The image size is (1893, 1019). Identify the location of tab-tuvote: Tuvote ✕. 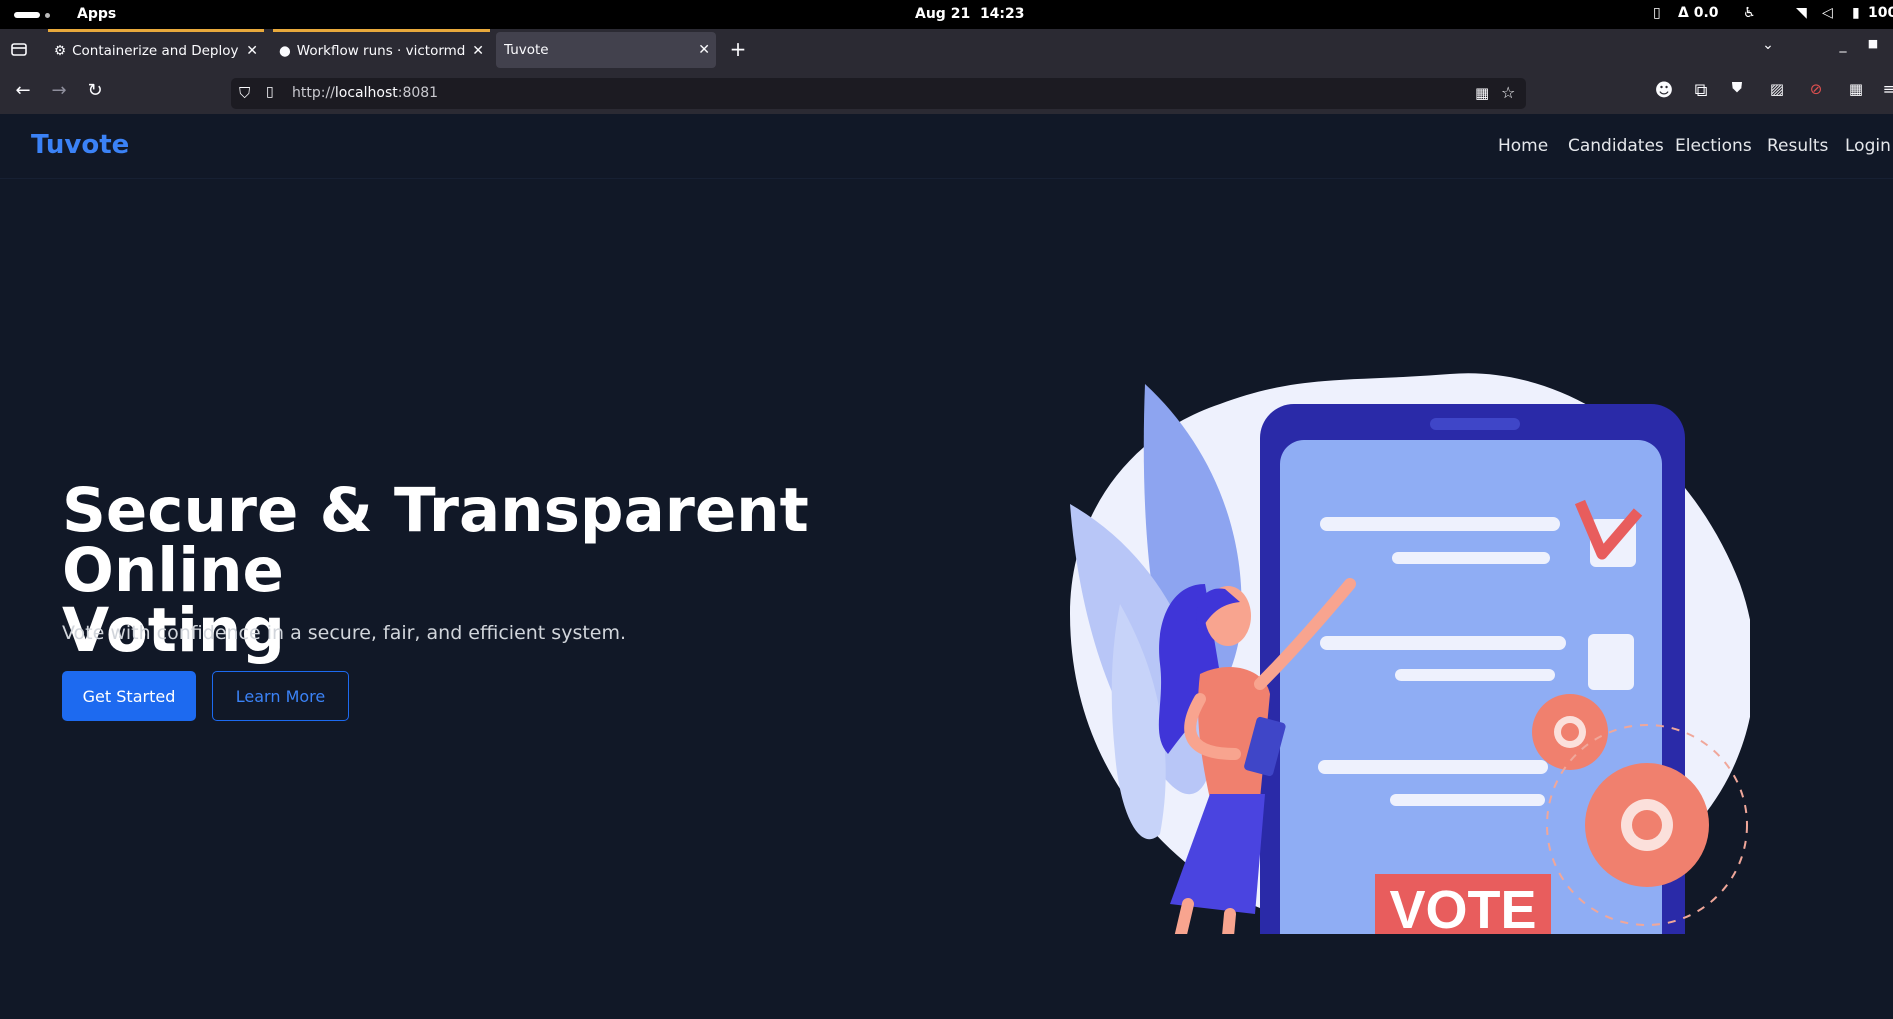
(606, 50).